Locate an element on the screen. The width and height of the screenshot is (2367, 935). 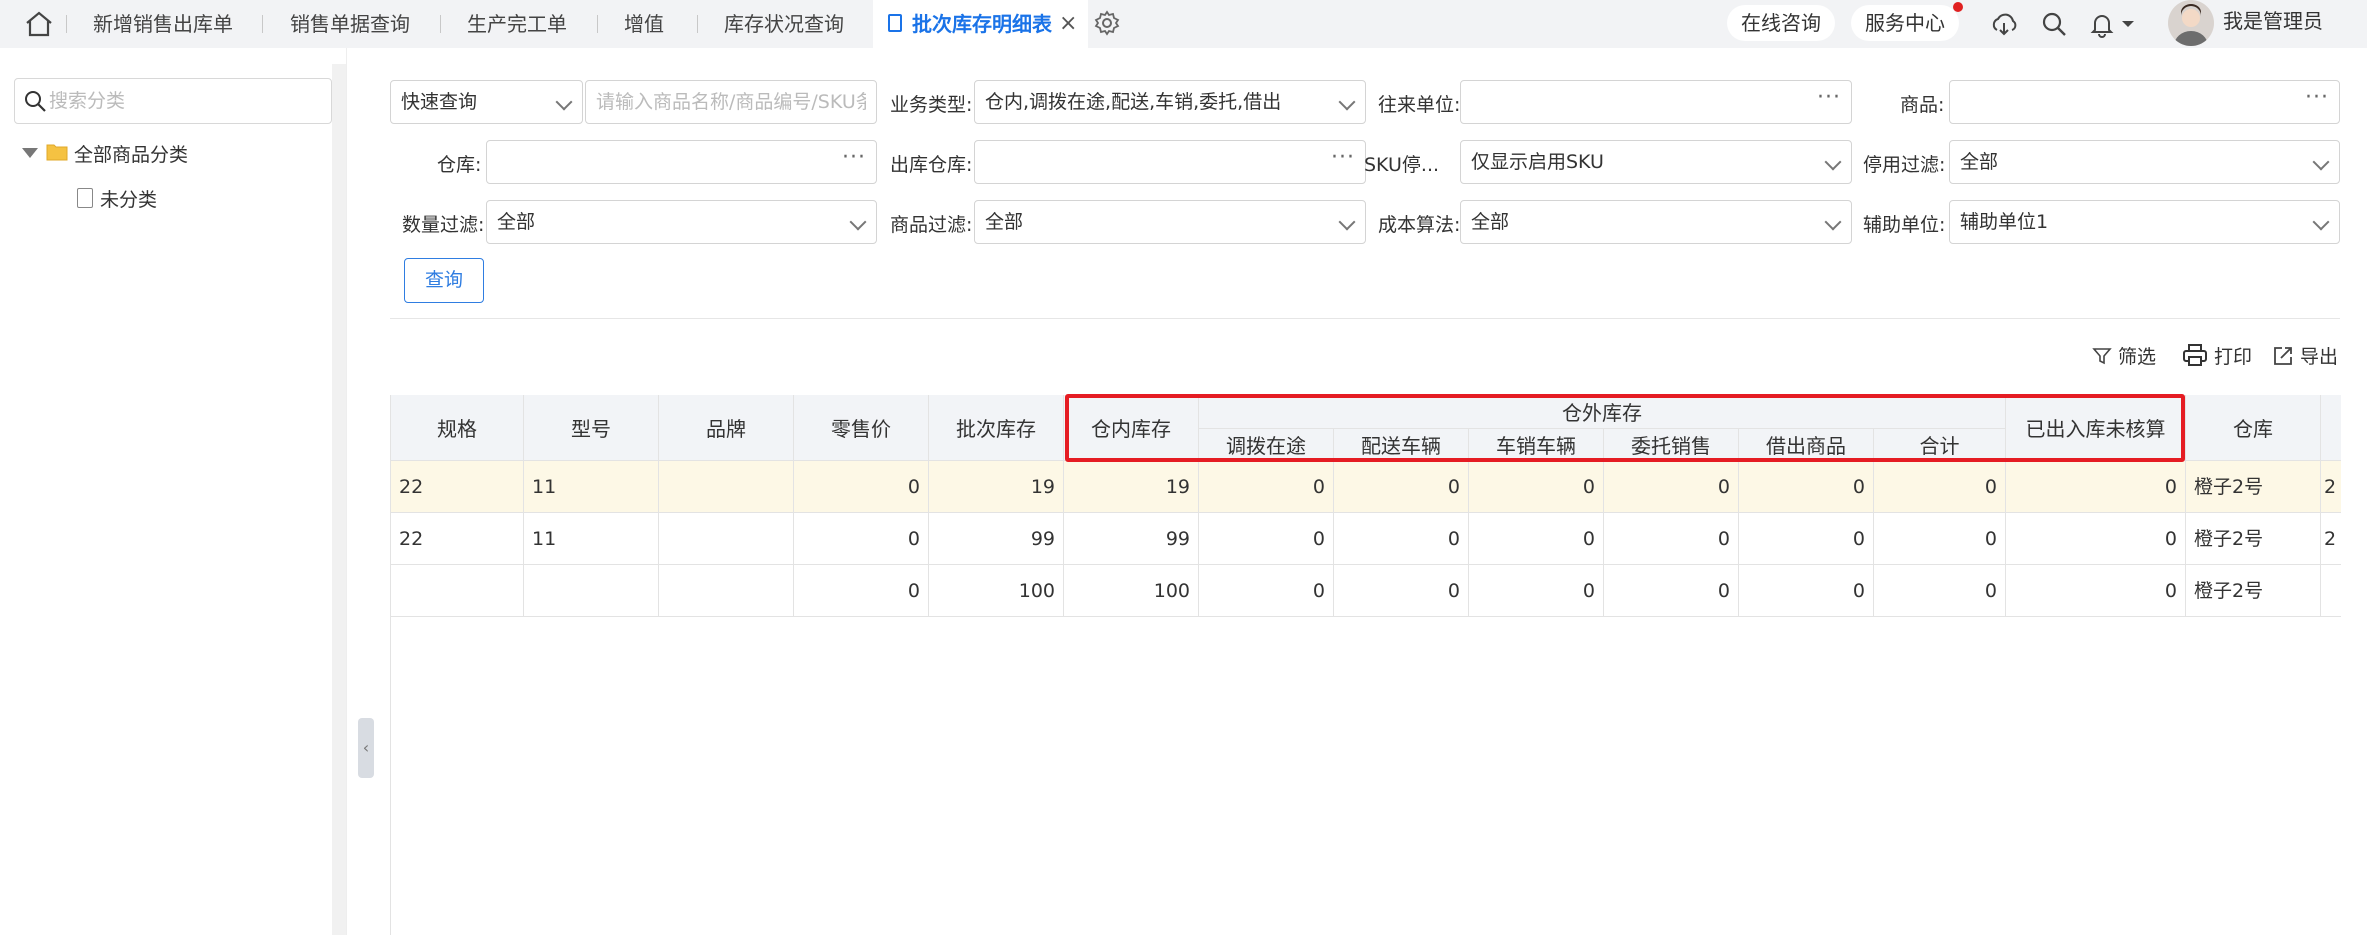
cell-brand is located at coordinates (726, 539).